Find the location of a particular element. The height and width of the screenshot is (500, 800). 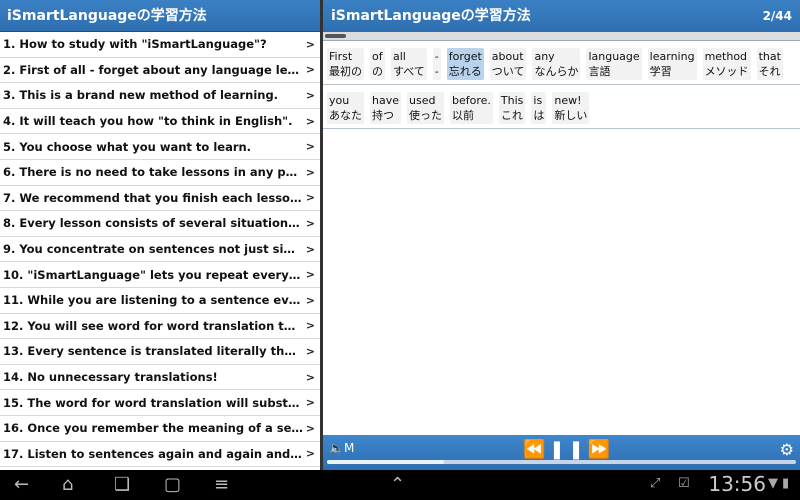

word-translation: 新しい is located at coordinates (571, 115).